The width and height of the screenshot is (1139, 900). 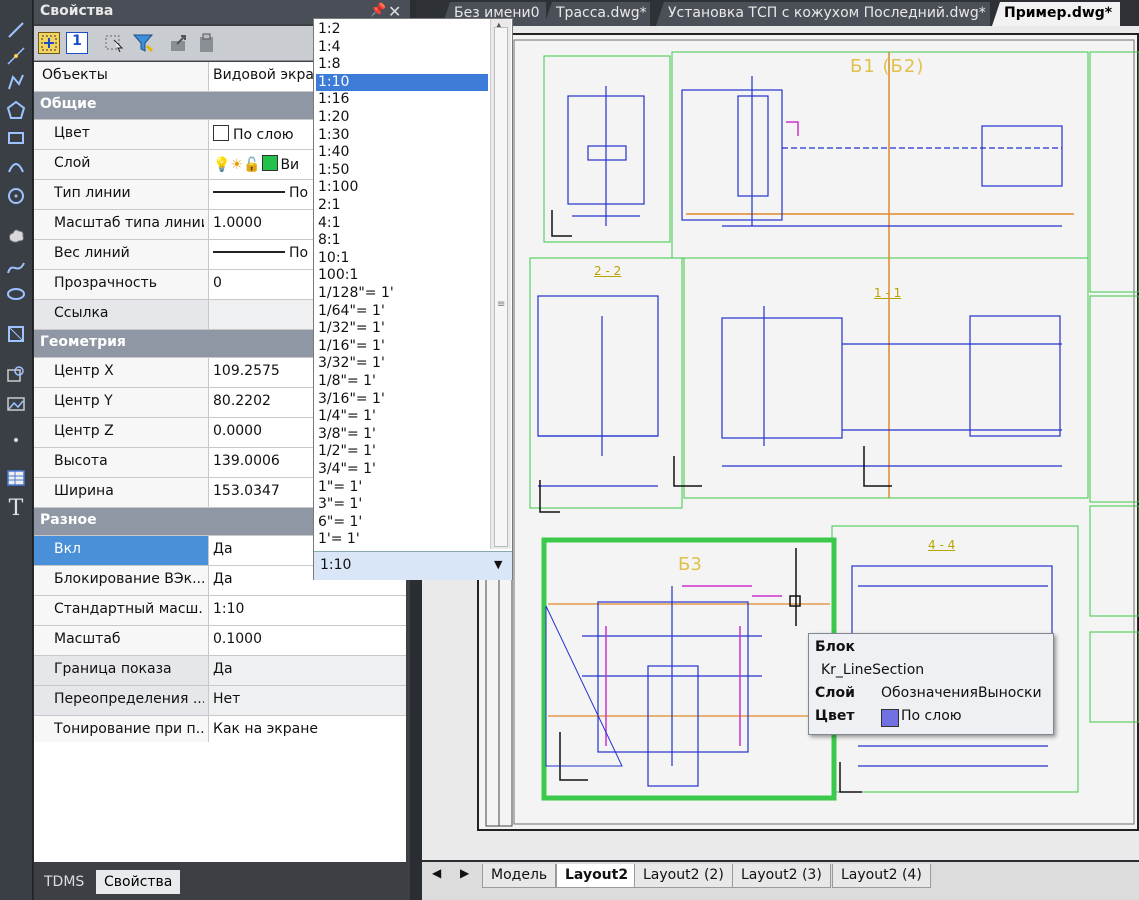 I want to click on scale-option: 3/8"= 1', so click(x=402, y=435).